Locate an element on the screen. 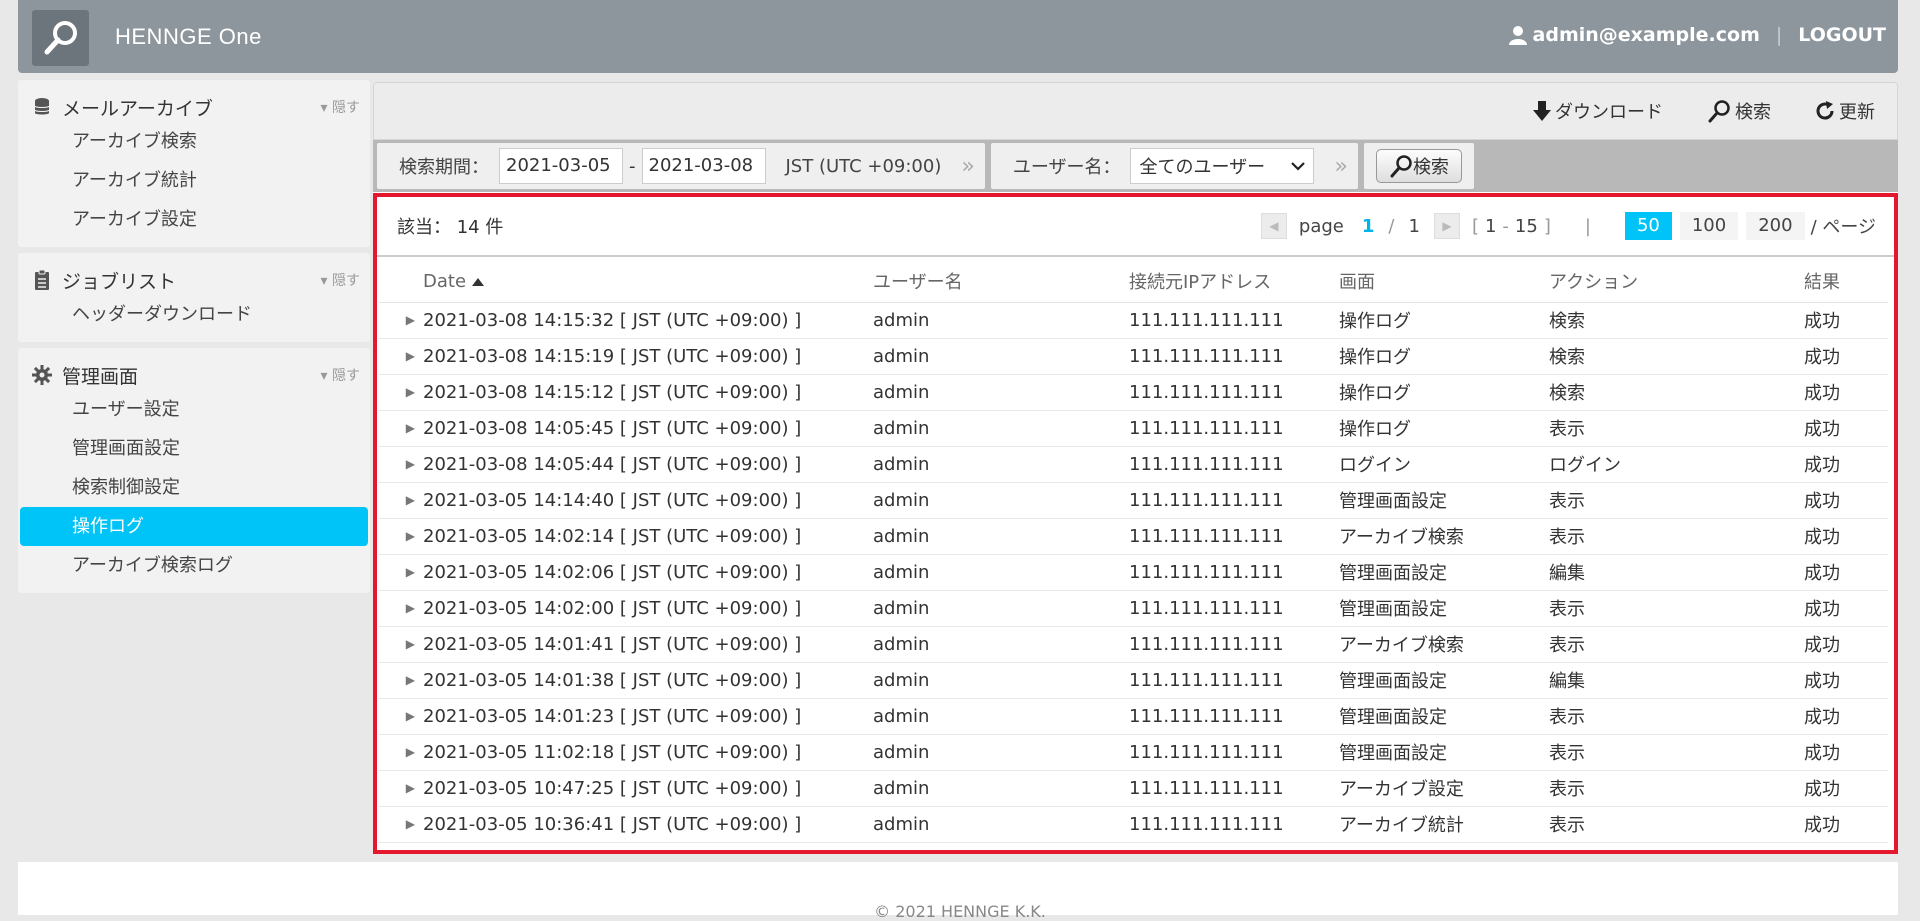 The height and width of the screenshot is (921, 1920). user-select: 全てのユーザー is located at coordinates (1222, 166).